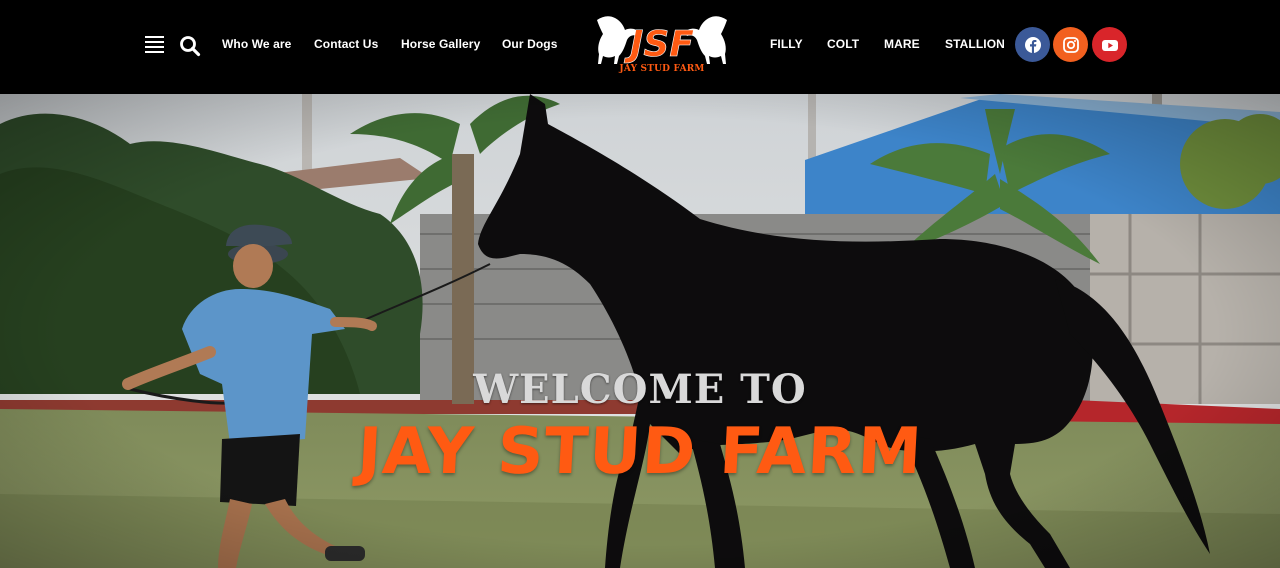  Describe the element at coordinates (154, 45) in the screenshot. I see `menu-icon` at that location.